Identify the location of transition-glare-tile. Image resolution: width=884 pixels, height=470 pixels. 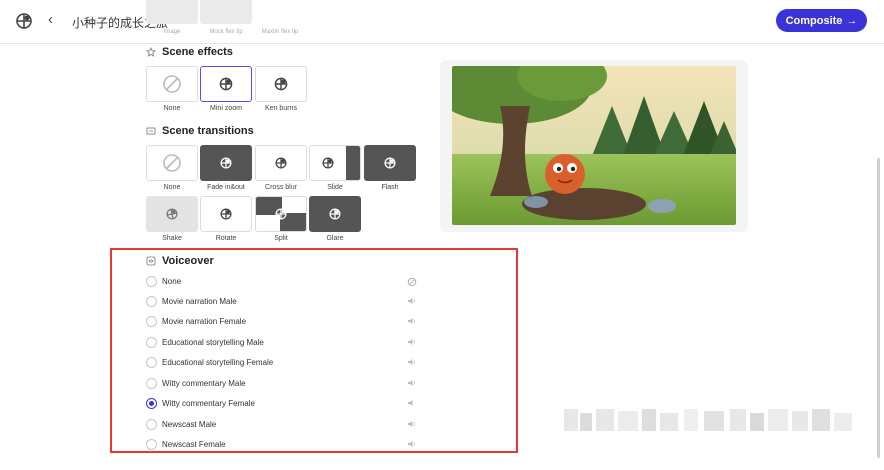
(335, 214).